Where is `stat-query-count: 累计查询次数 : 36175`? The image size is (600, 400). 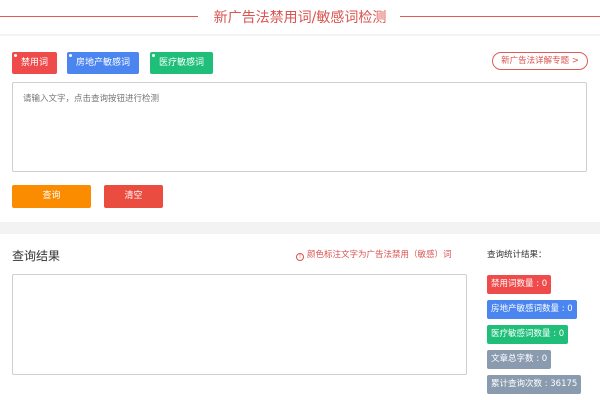 stat-query-count: 累计查询次数 : 36175 is located at coordinates (534, 384).